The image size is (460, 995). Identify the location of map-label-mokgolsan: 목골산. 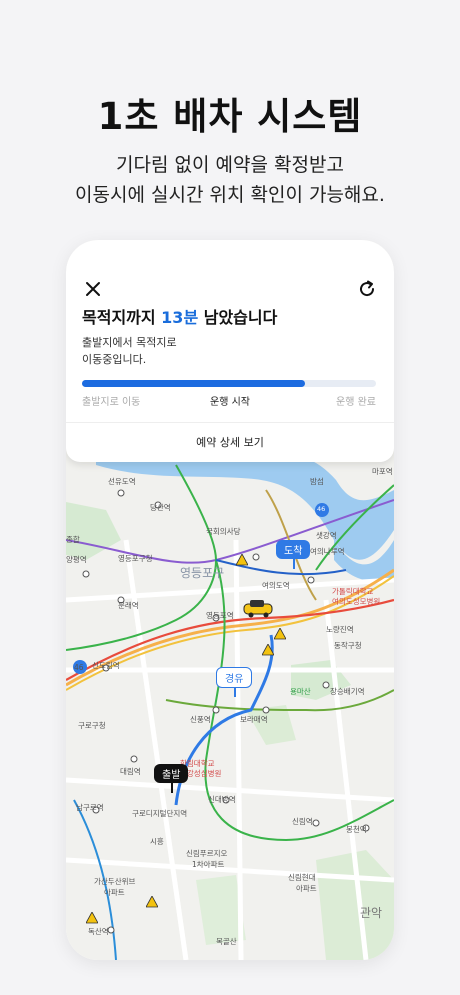
(226, 941).